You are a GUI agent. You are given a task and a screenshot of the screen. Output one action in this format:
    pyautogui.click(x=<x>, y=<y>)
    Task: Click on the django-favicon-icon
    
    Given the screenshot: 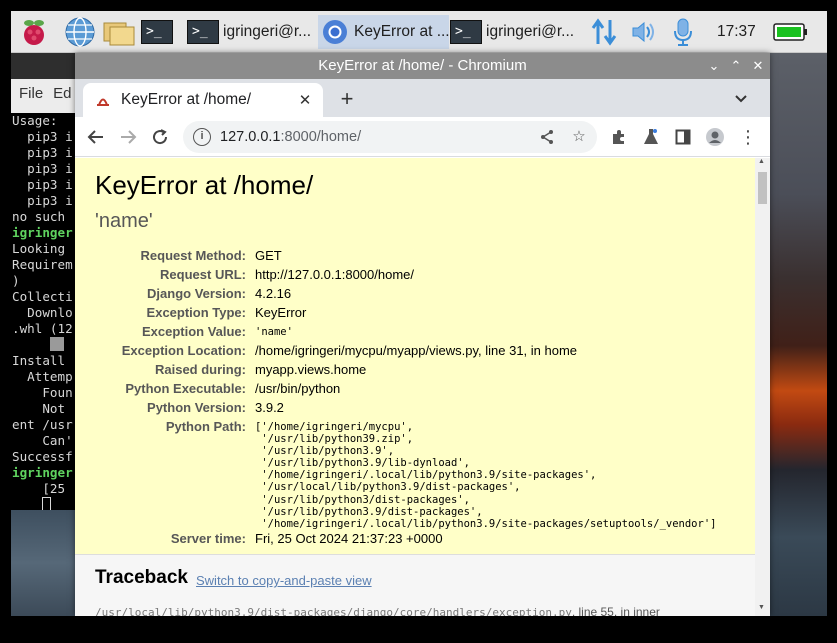 What is the action you would take?
    pyautogui.click(x=103, y=100)
    